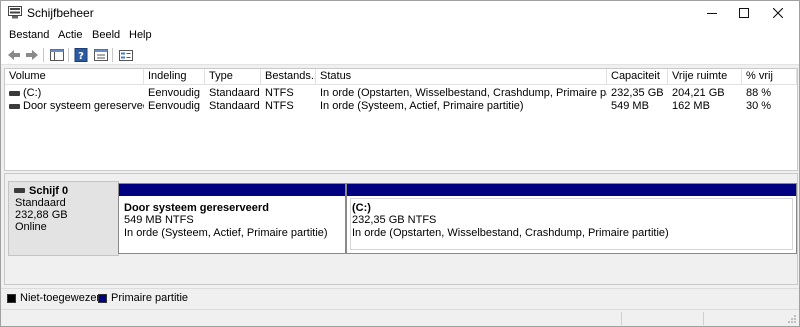  What do you see at coordinates (57, 55) in the screenshot?
I see `console-tree-icon` at bounding box center [57, 55].